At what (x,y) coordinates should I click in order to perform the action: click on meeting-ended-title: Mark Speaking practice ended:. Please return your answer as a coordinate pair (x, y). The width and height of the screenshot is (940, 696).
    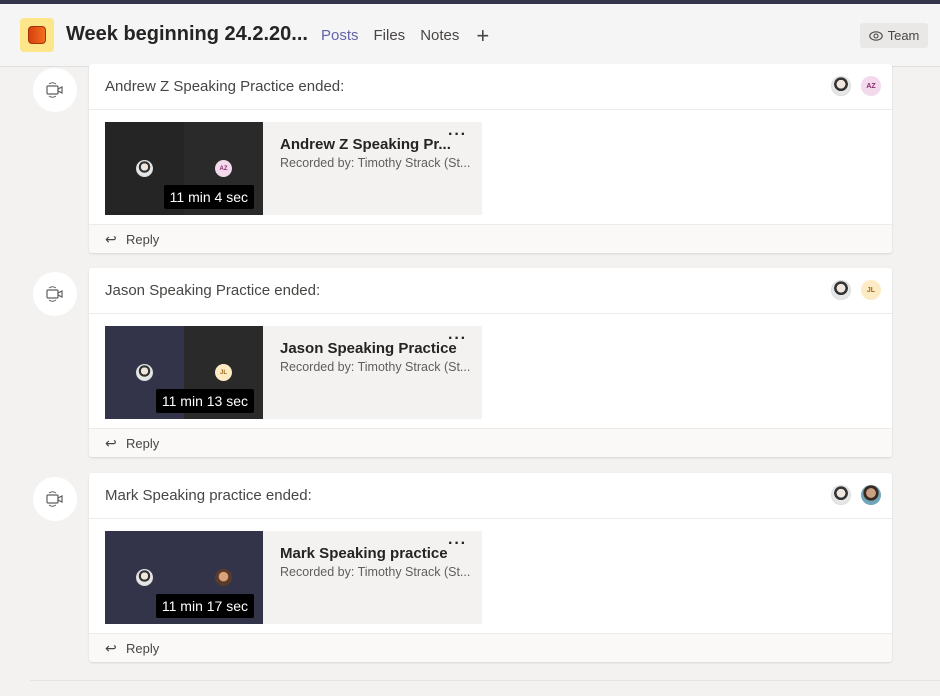
    Looking at the image, I should click on (208, 495).